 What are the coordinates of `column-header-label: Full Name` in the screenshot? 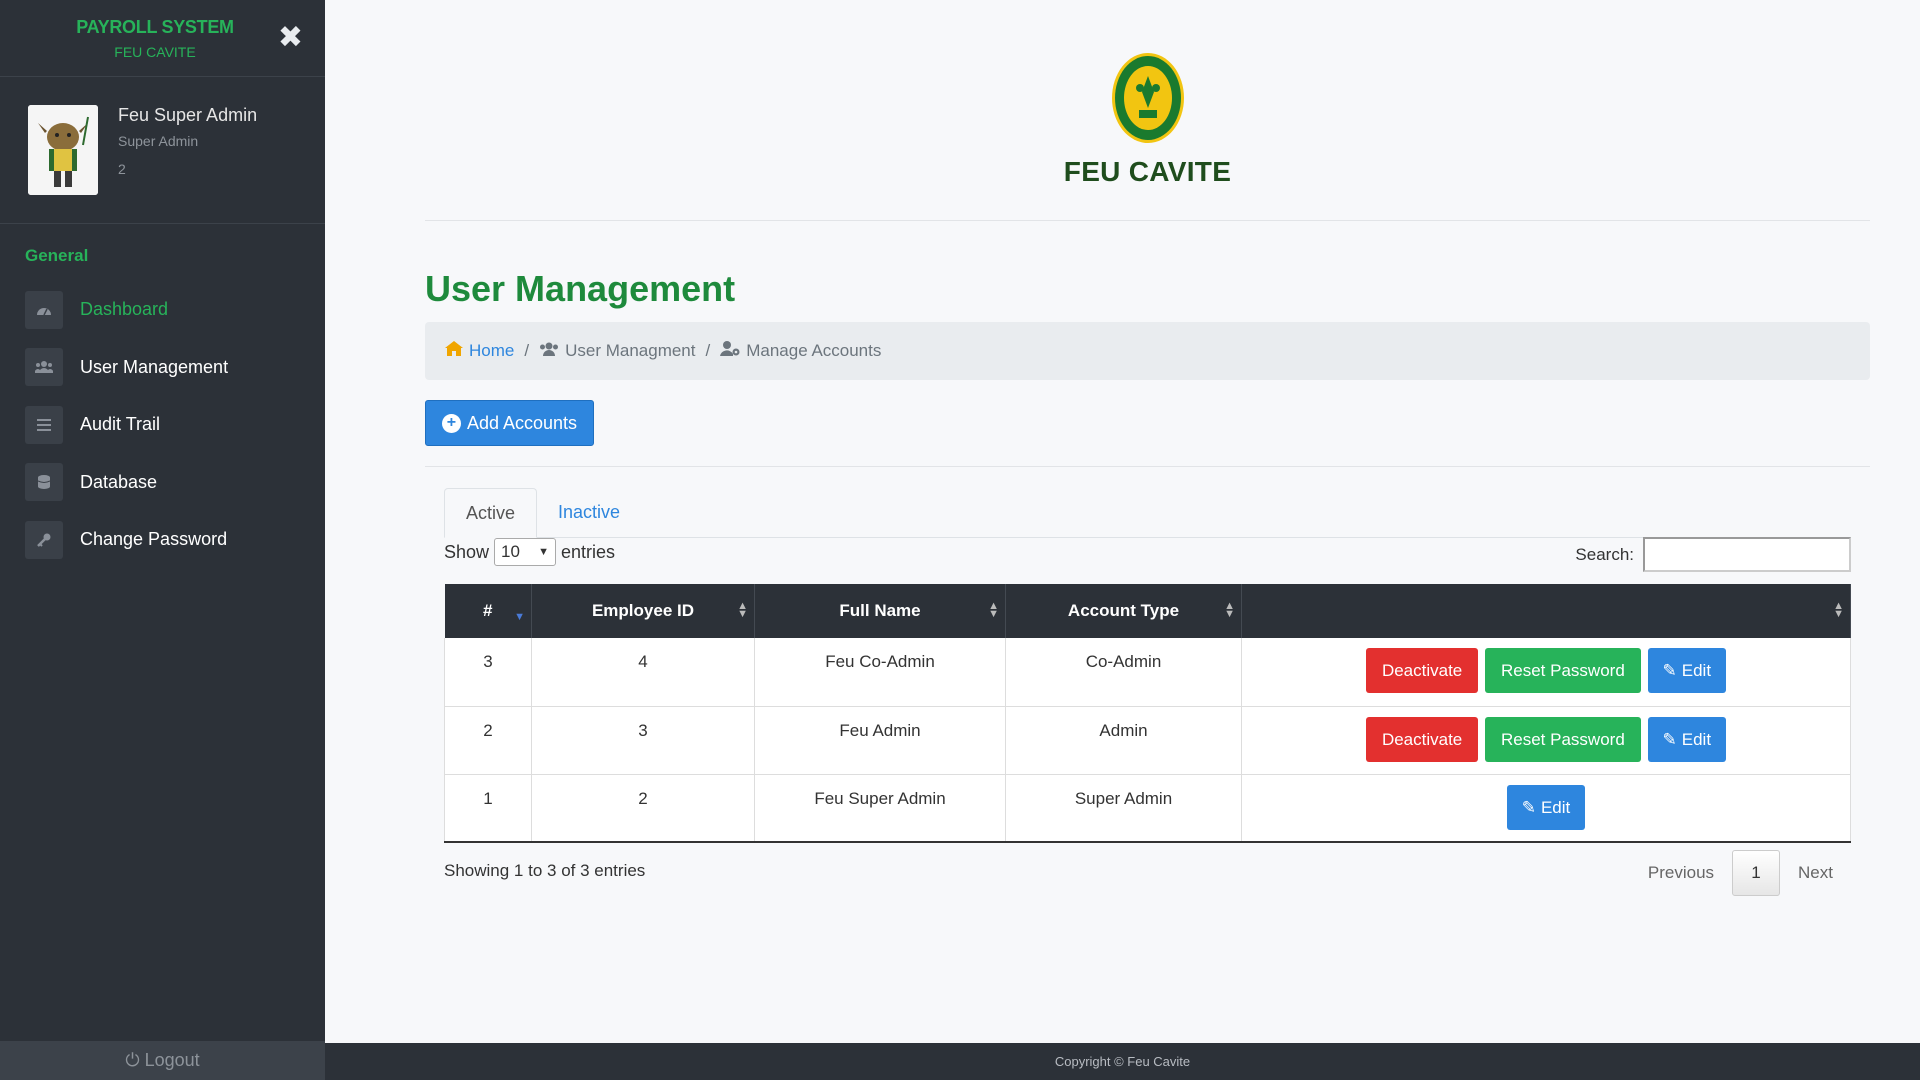 It's located at (880, 610).